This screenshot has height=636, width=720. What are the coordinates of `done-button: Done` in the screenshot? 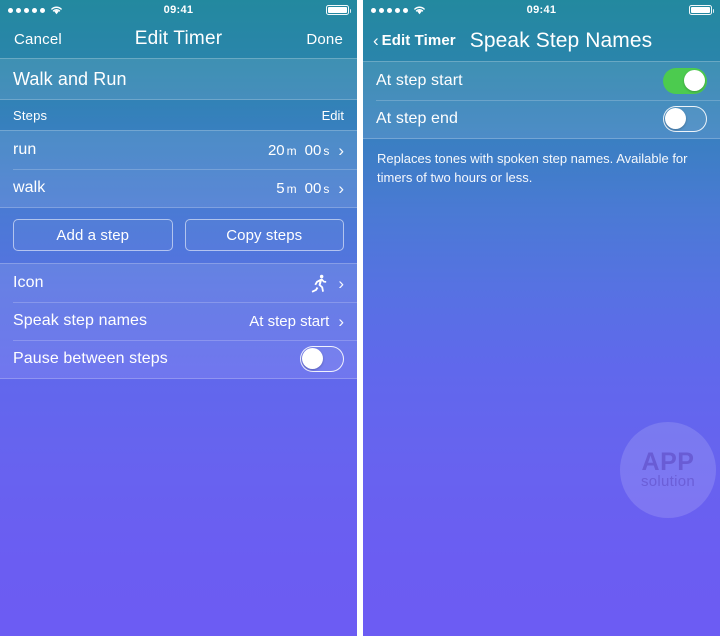 It's located at (324, 39).